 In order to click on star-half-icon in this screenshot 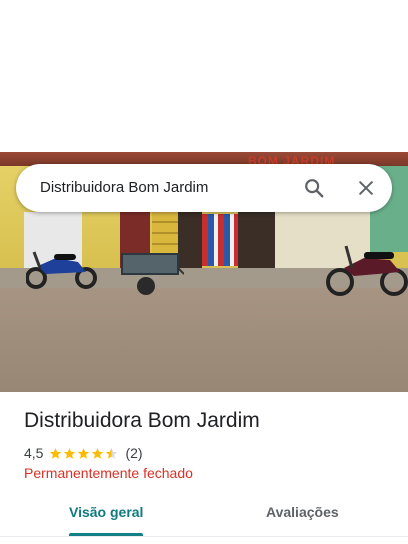, I will do `click(112, 453)`.